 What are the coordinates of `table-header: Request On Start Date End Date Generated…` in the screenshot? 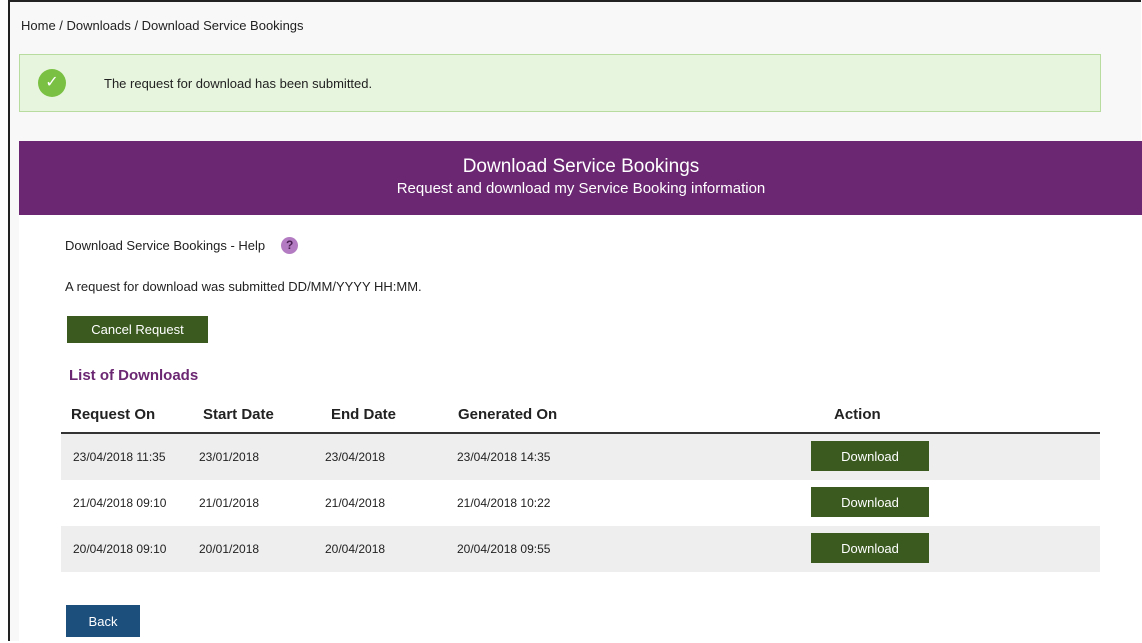 It's located at (580, 416).